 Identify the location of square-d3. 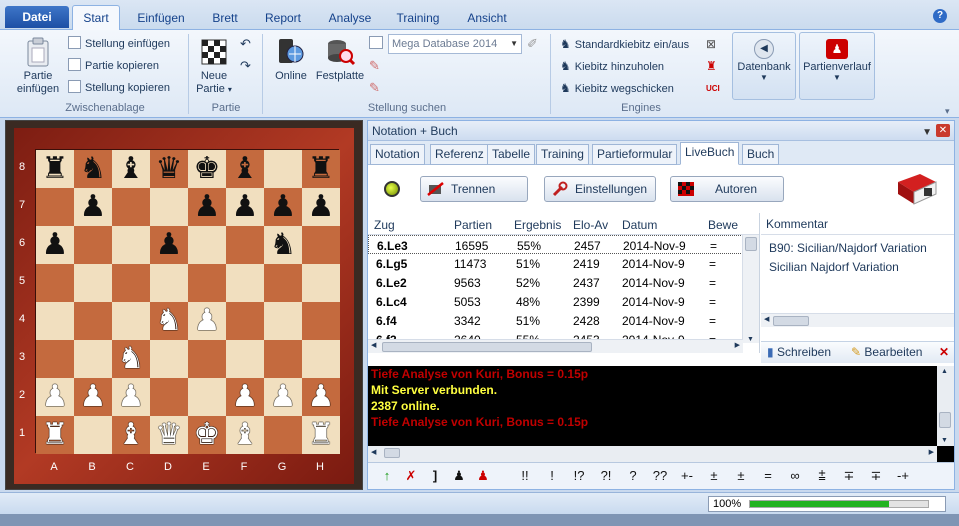
(169, 359).